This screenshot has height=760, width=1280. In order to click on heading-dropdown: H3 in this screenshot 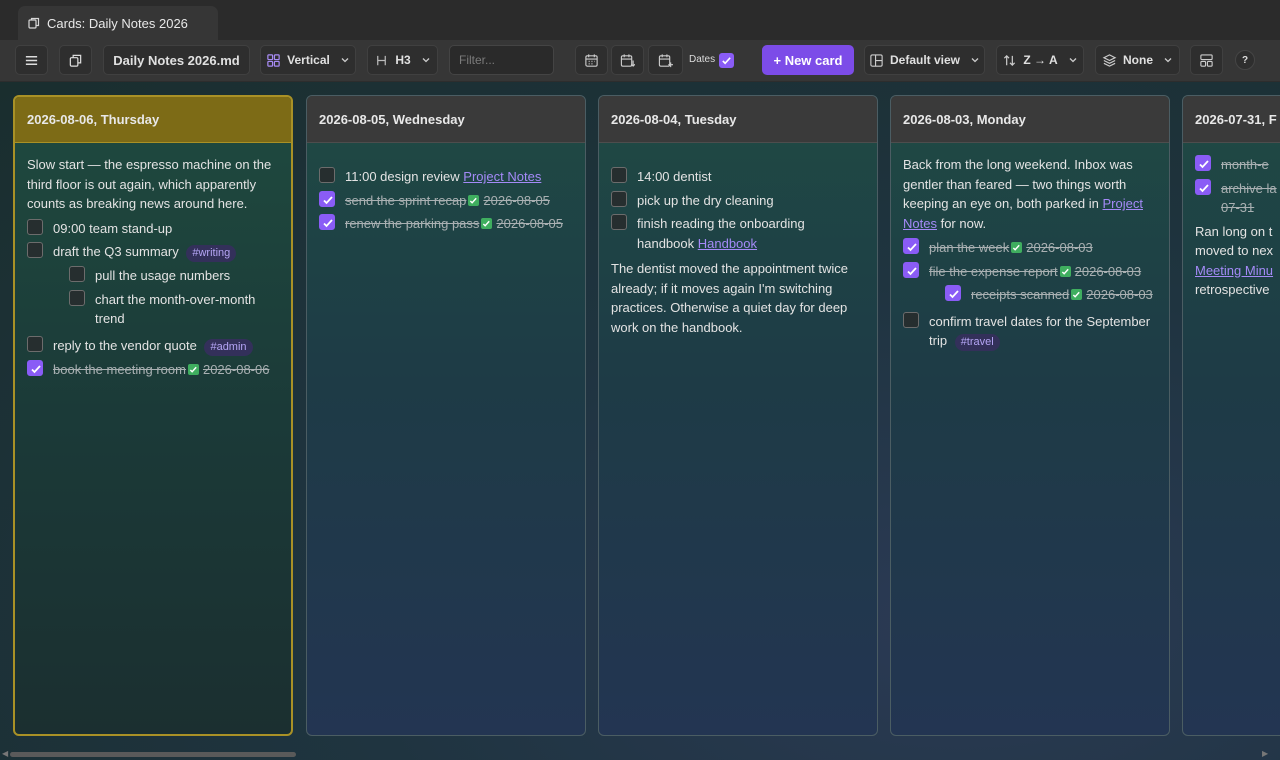, I will do `click(402, 60)`.